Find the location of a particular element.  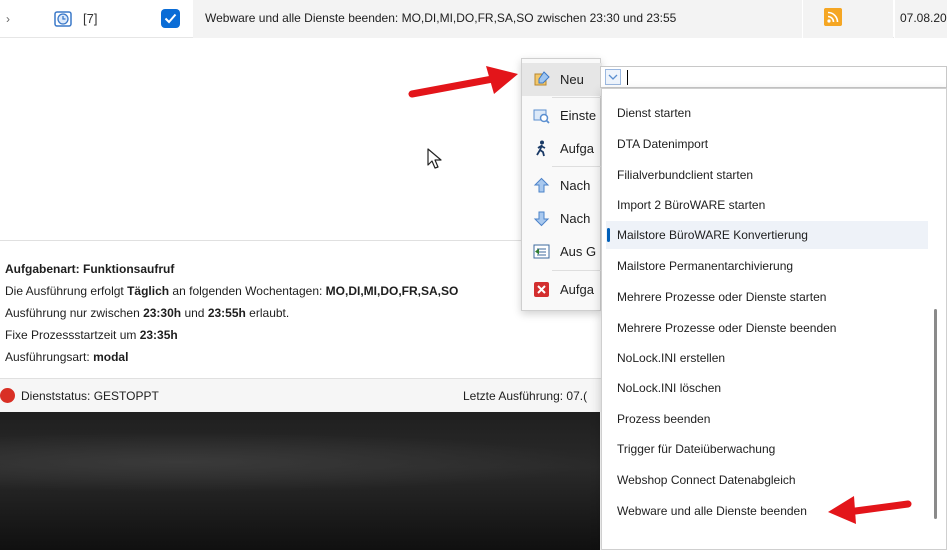

dropdown-option: Trigger für Dateiüberwachung is located at coordinates (767, 449).